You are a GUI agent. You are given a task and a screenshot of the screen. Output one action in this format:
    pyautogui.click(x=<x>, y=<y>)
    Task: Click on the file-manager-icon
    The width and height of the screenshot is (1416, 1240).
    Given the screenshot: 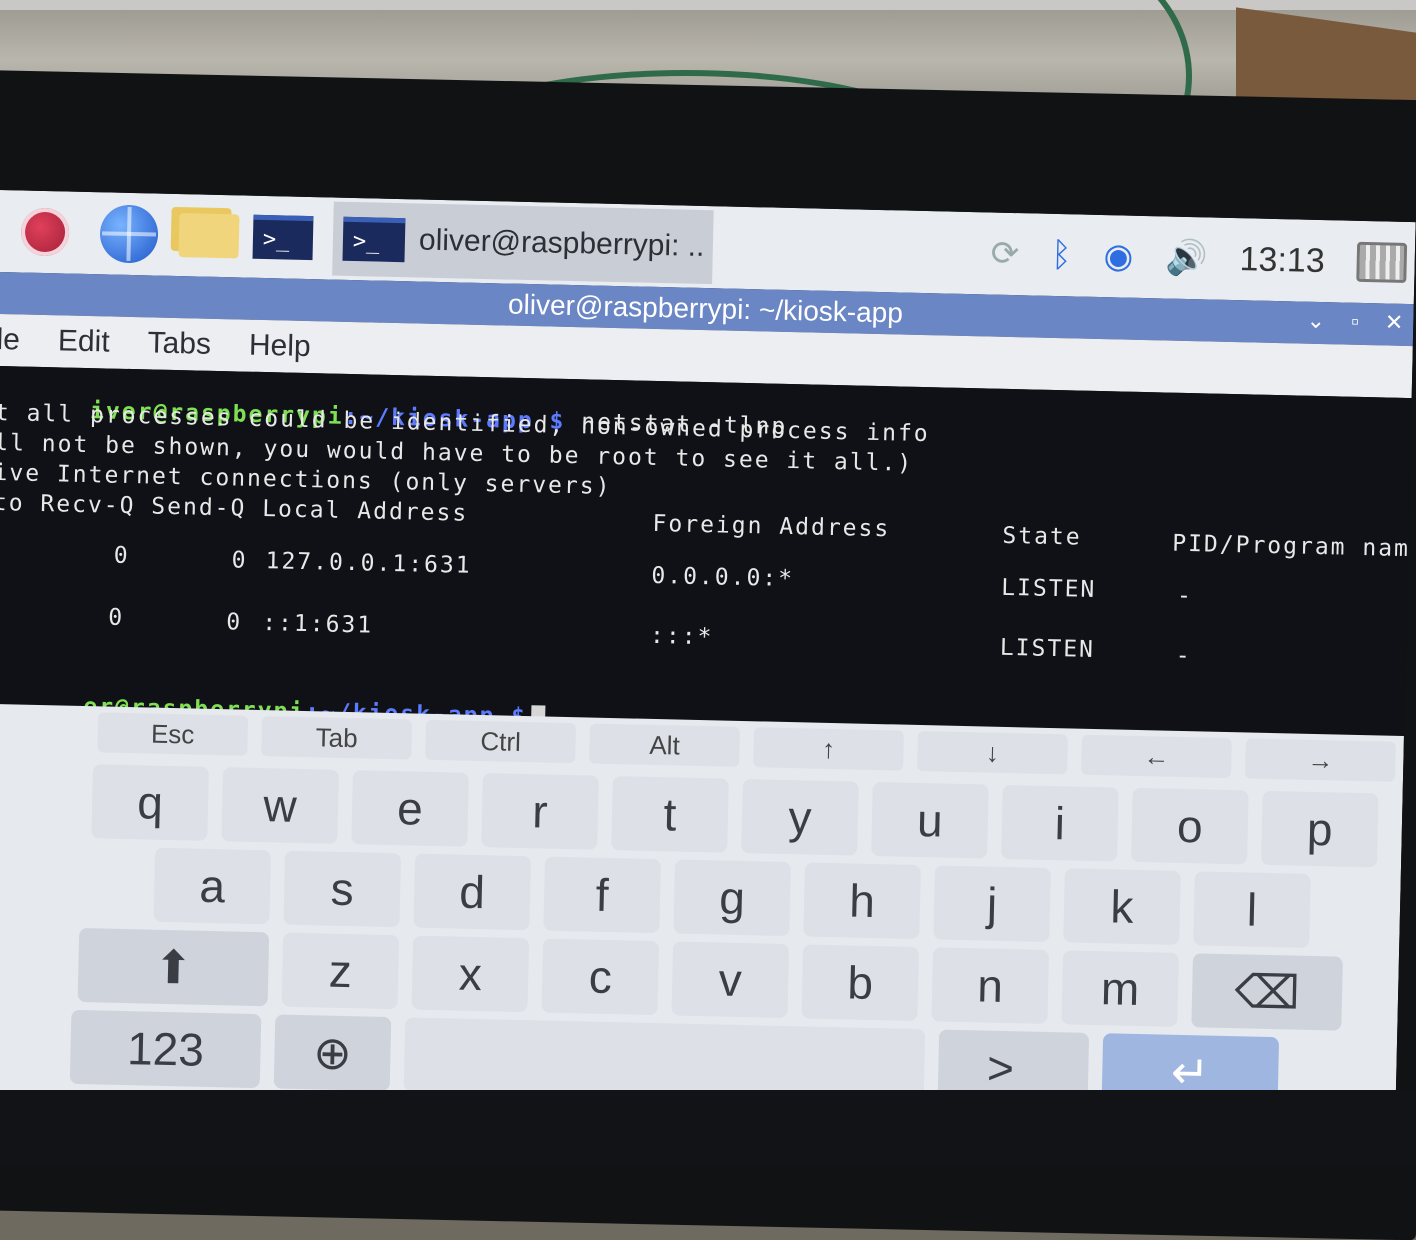 What is the action you would take?
    pyautogui.click(x=209, y=235)
    